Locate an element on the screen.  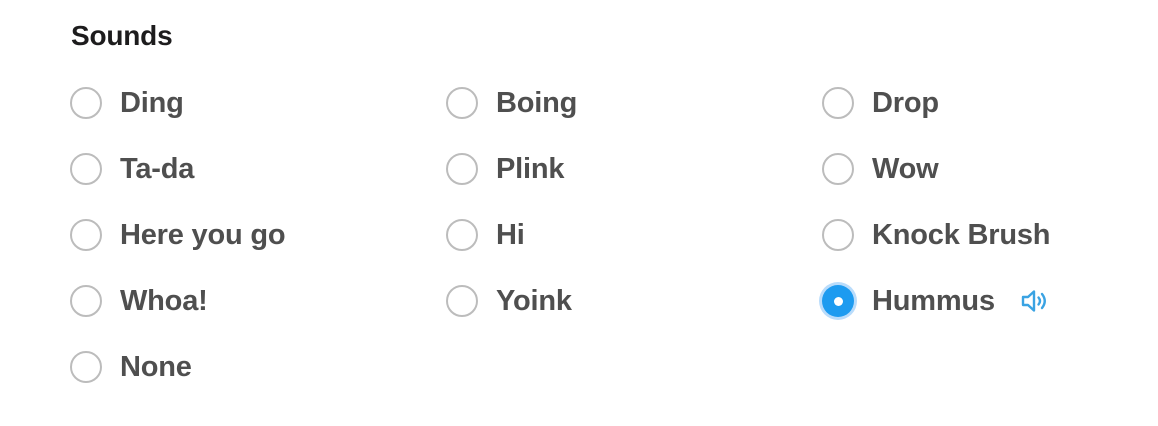
sound-label-ding: Ding is located at coordinates (152, 102).